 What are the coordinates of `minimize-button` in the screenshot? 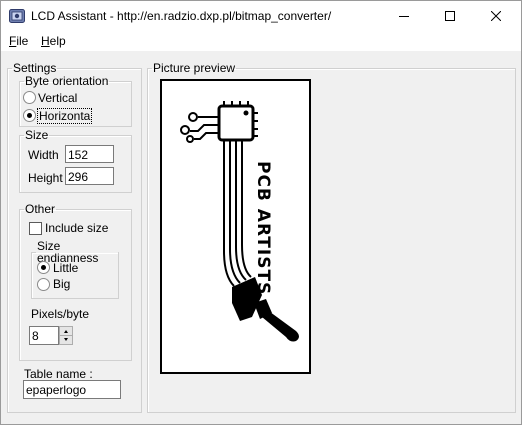 It's located at (404, 16).